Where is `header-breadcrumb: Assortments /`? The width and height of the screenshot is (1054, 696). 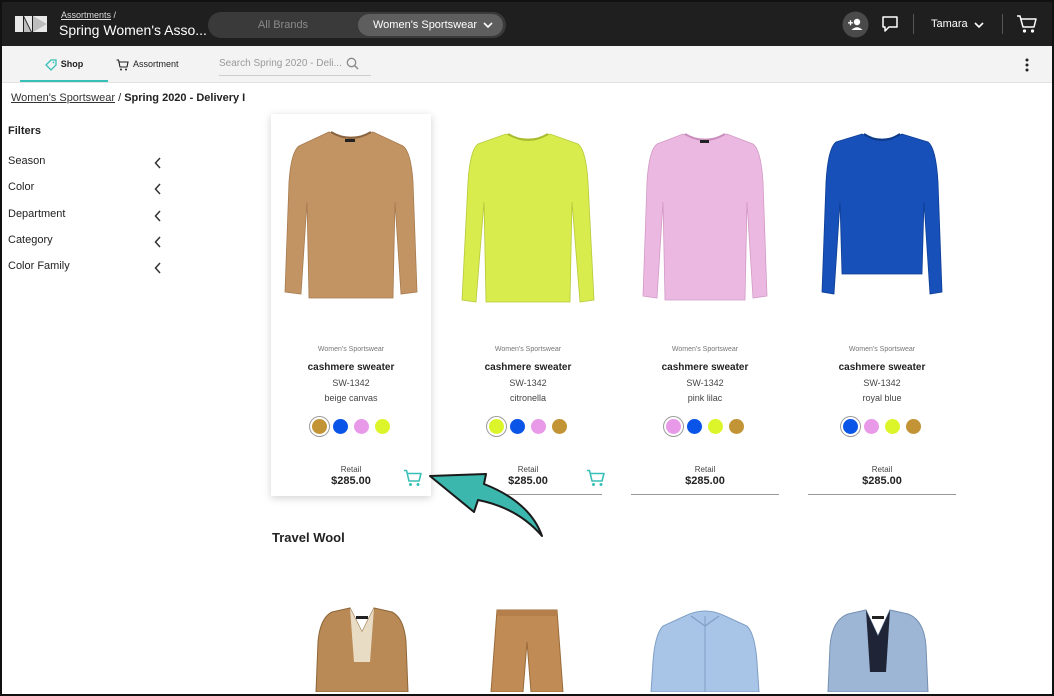
header-breadcrumb: Assortments / is located at coordinates (88, 15).